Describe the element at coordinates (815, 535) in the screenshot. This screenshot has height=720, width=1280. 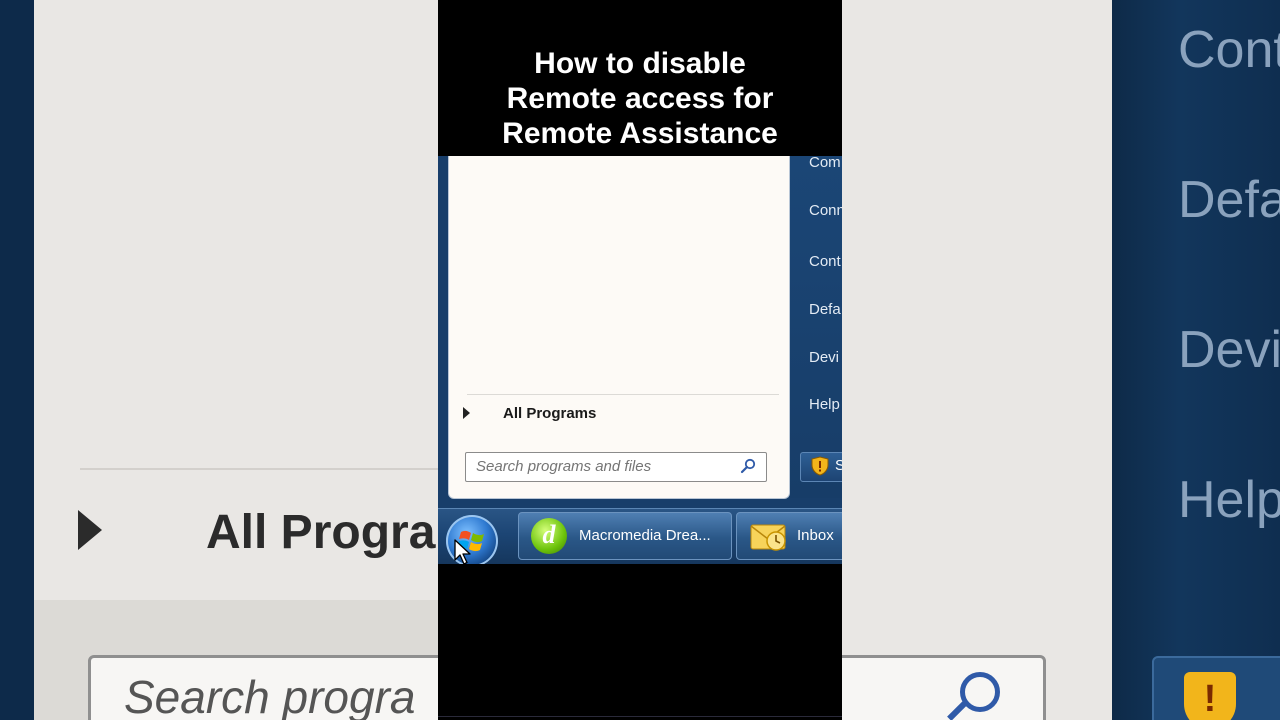
I see `taskbar-button-label: Inbox` at that location.